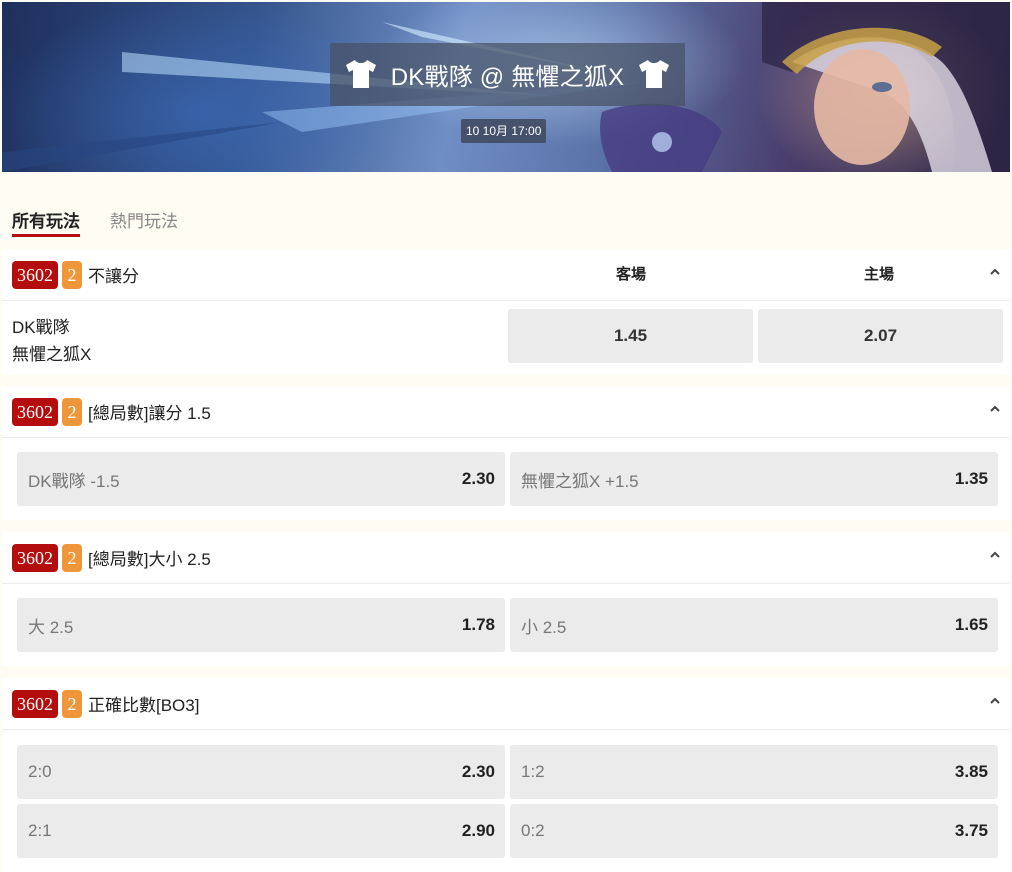 The height and width of the screenshot is (872, 1012). Describe the element at coordinates (754, 772) in the screenshot. I see `bet-option: 1:2 3.85` at that location.